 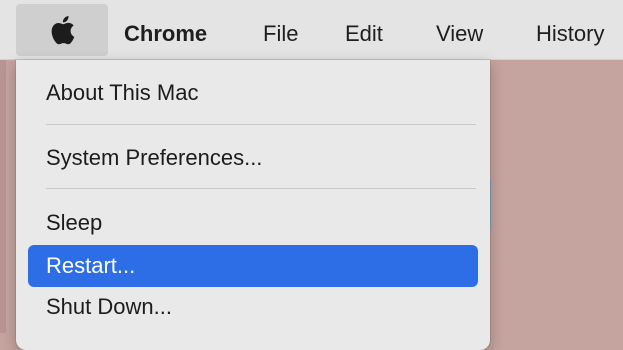 I want to click on menu-item-sleep: Sleep, so click(x=253, y=223).